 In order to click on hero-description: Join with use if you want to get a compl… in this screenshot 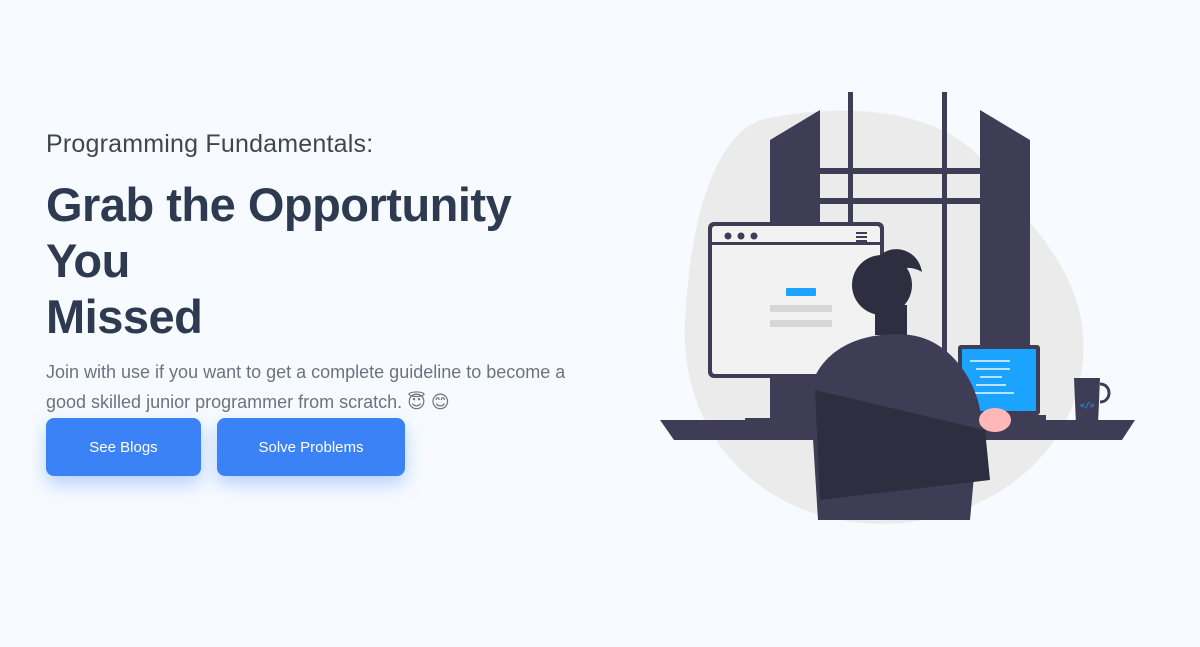, I will do `click(316, 387)`.